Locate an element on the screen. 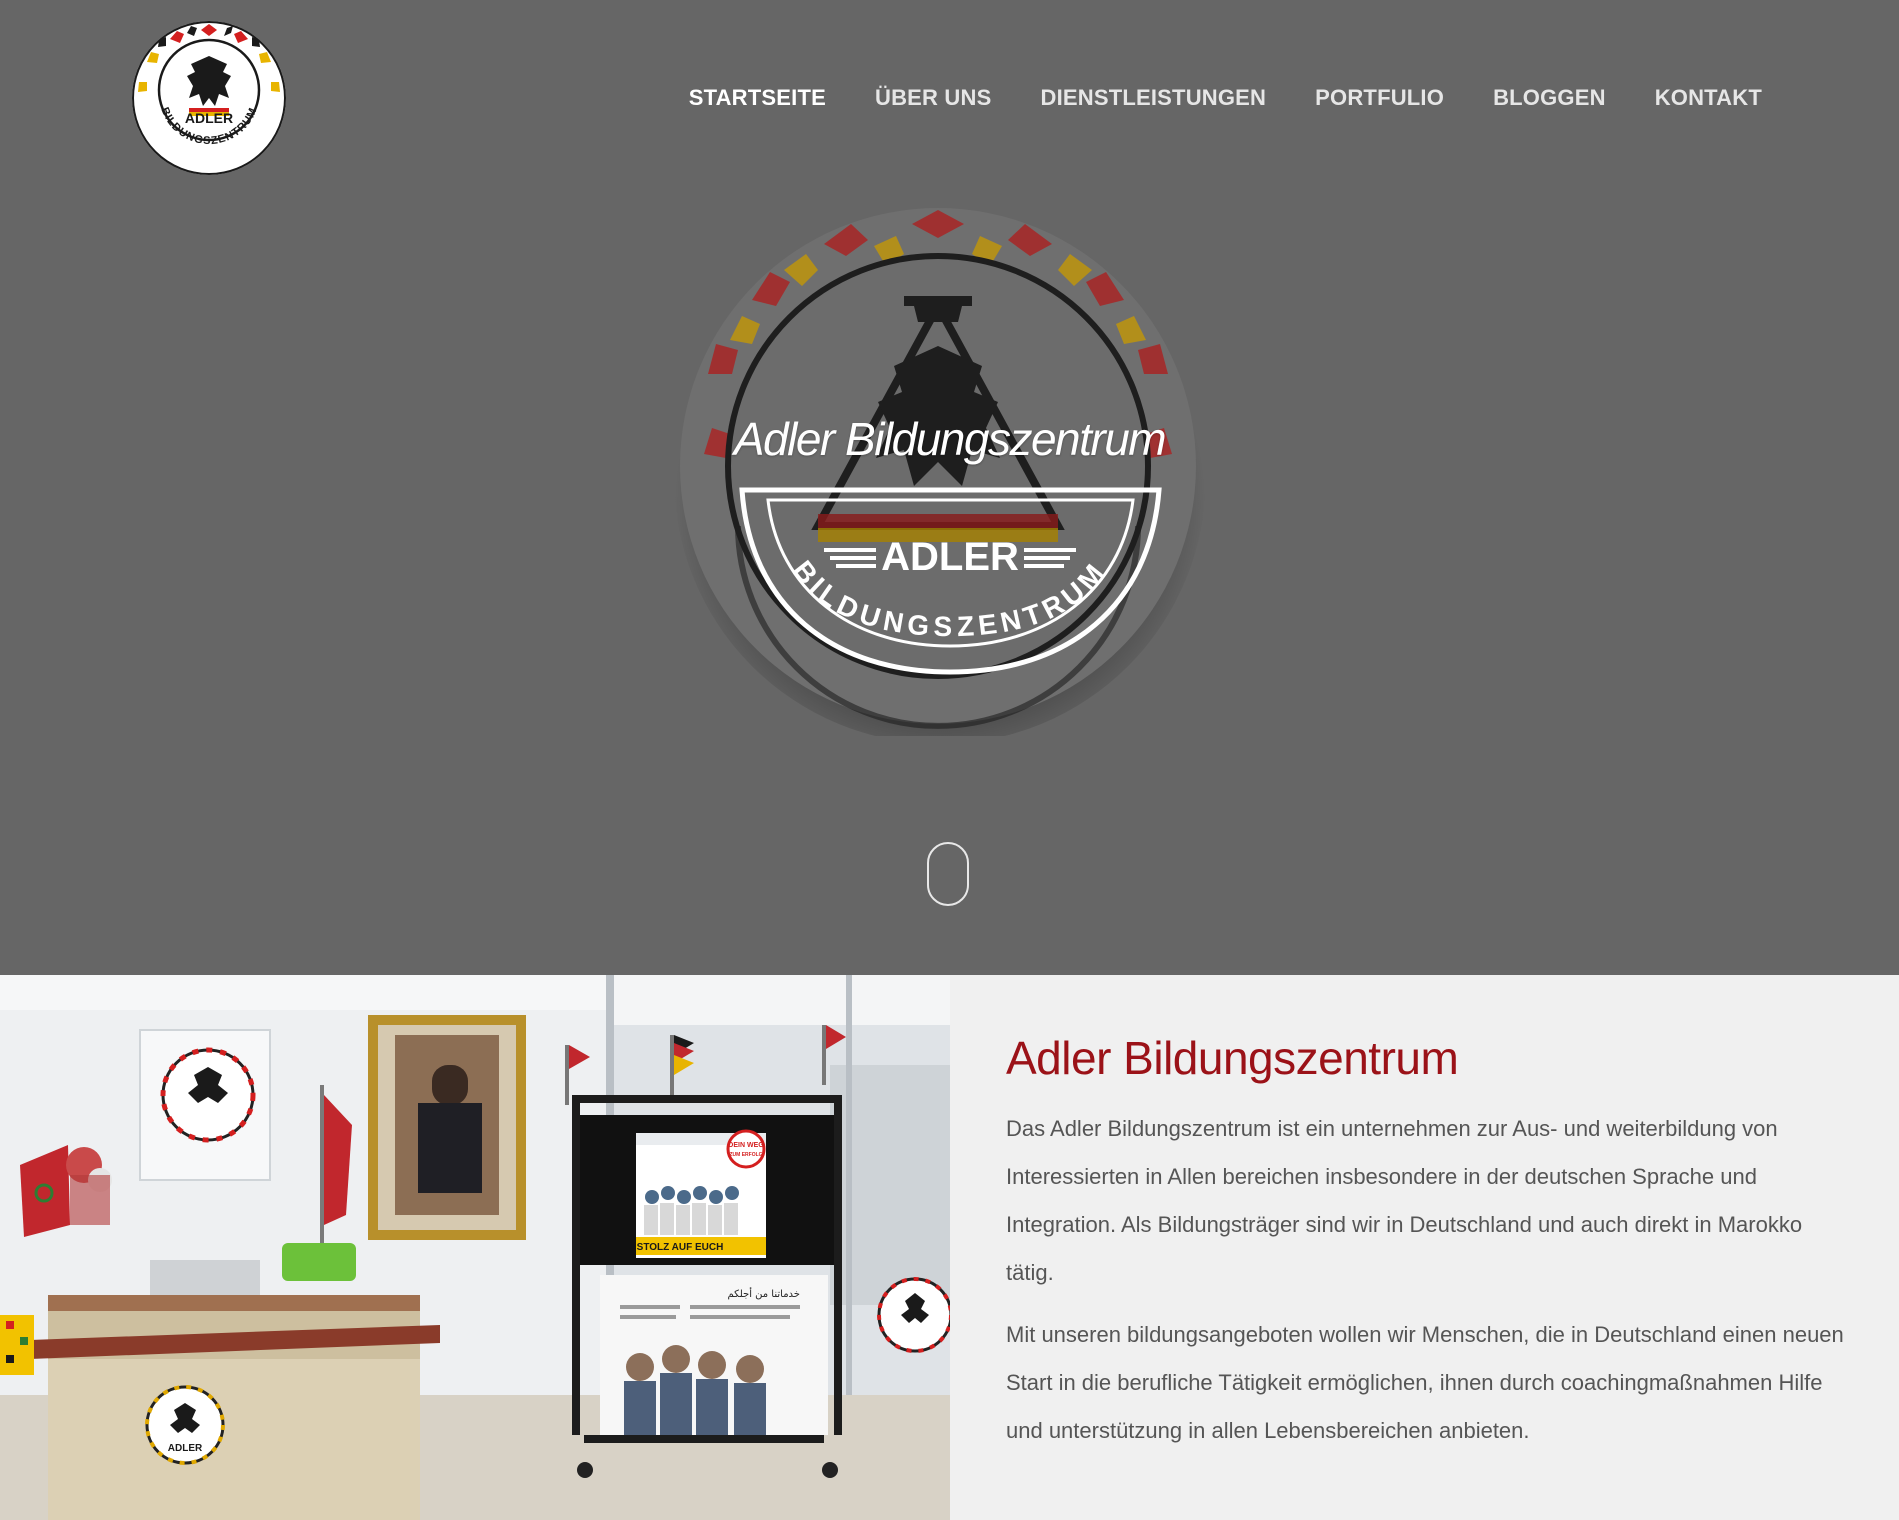 This screenshot has height=1520, width=1899. nav-item-kontakt: KONTAKT is located at coordinates (1708, 98).